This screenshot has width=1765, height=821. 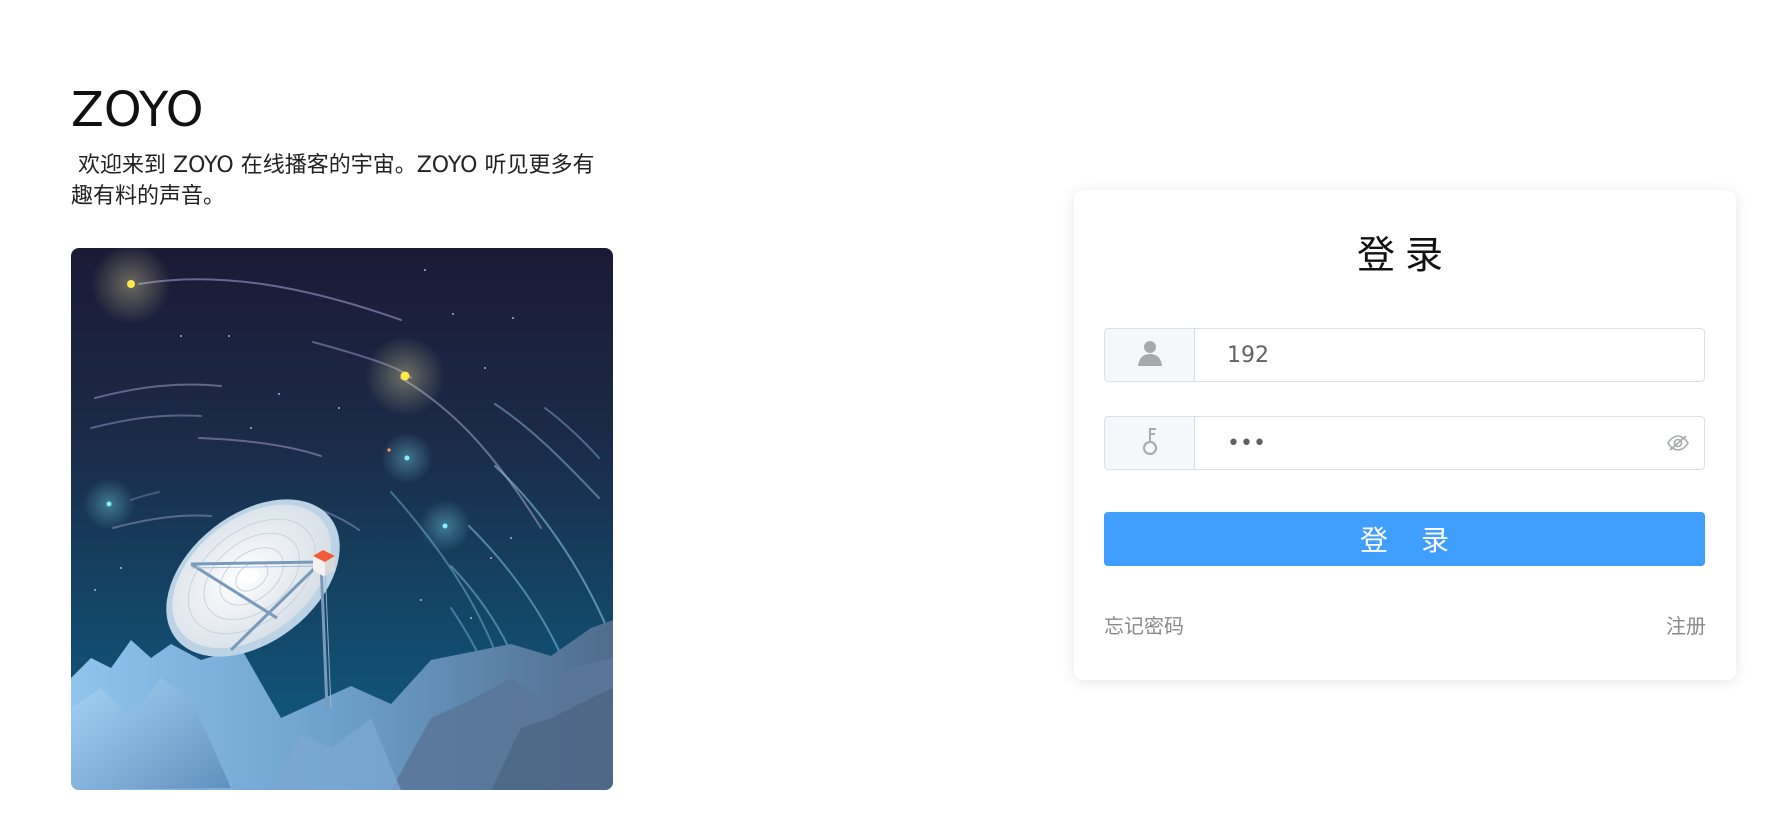 What do you see at coordinates (333, 181) in the screenshot?
I see `brand-description: 欢迎来到 ZOYO 在线播客的宇宙。ZOYO 听见更多有趣有料的声音。` at bounding box center [333, 181].